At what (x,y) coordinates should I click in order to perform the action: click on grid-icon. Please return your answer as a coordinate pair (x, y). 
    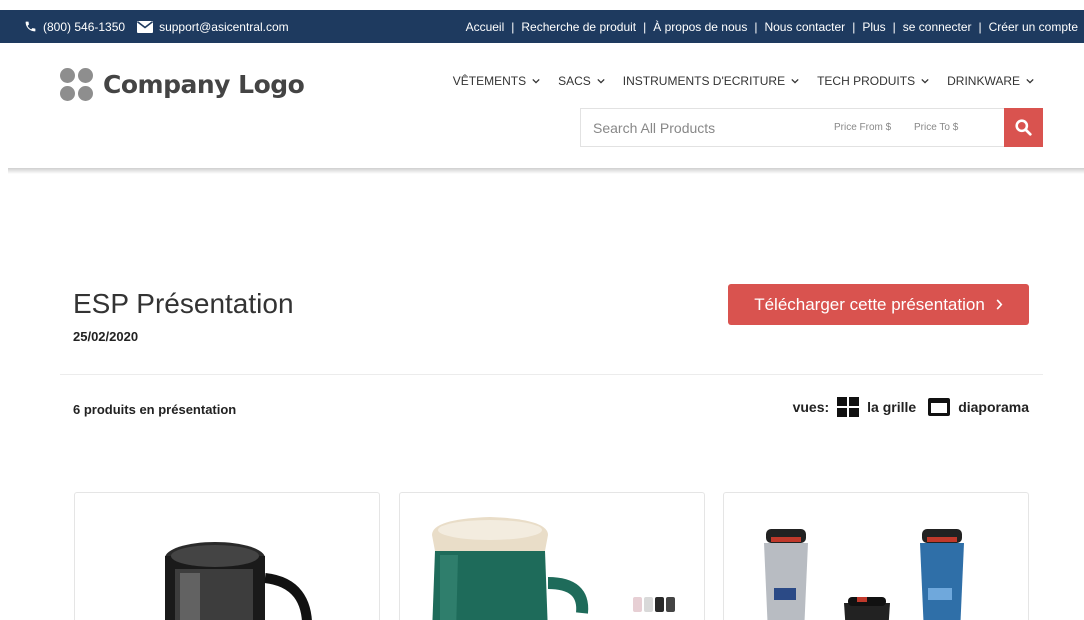
    Looking at the image, I should click on (848, 407).